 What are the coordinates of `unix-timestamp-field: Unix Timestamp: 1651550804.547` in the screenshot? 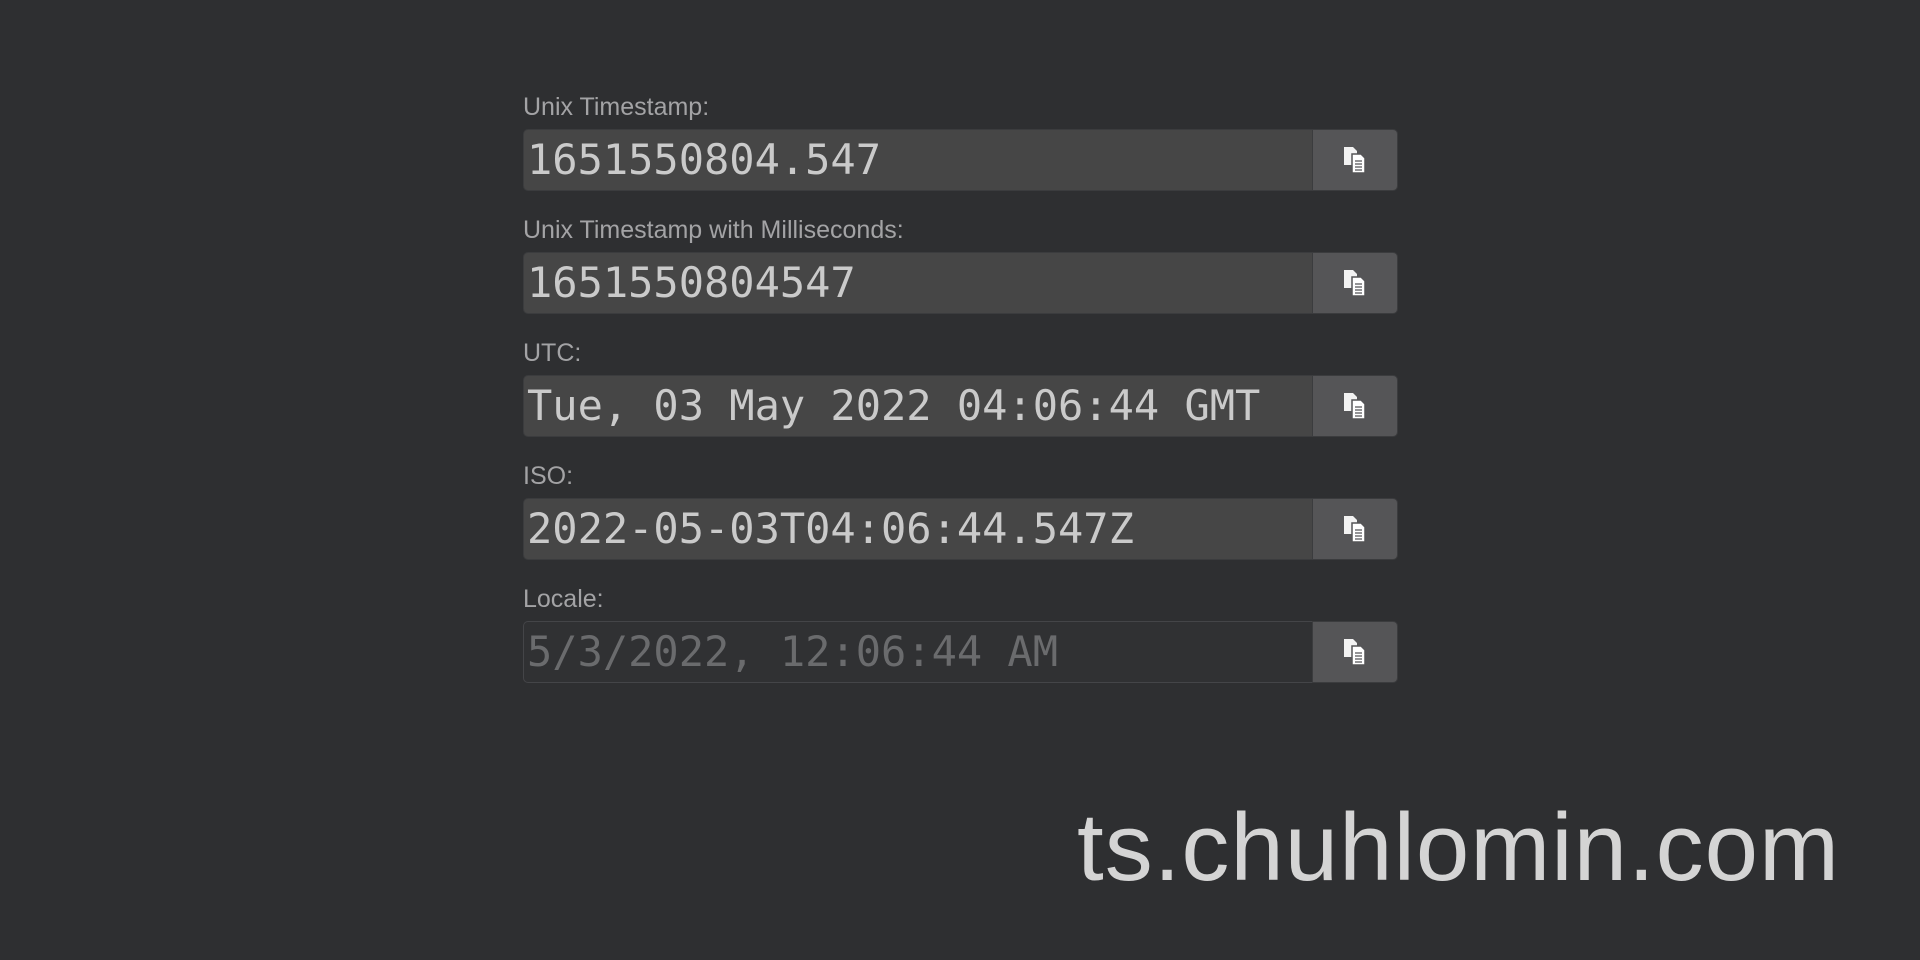 It's located at (960, 142).